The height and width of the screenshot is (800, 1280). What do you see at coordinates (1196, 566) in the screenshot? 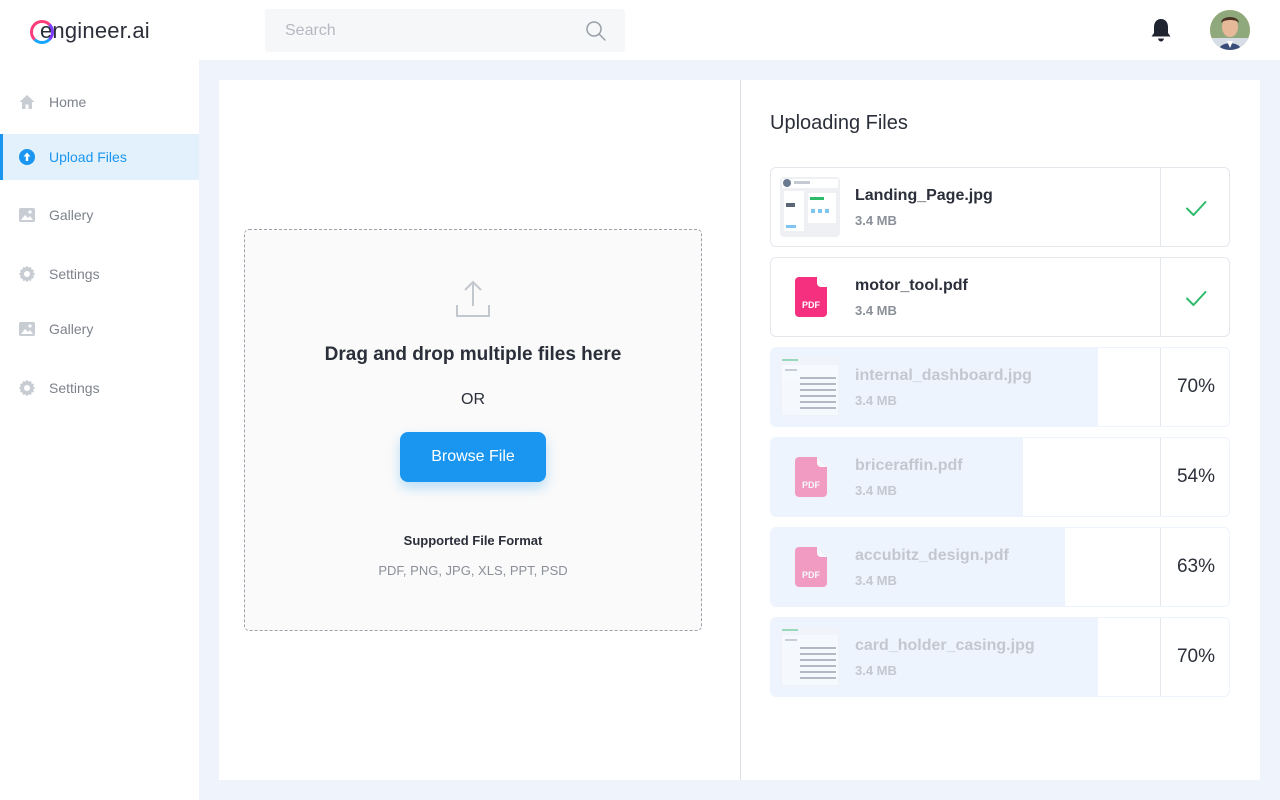
I see `upload-percentage: 63%` at bounding box center [1196, 566].